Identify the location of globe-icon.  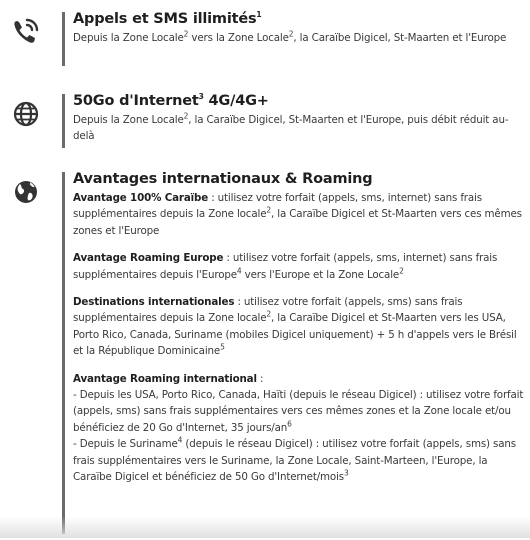
(26, 114).